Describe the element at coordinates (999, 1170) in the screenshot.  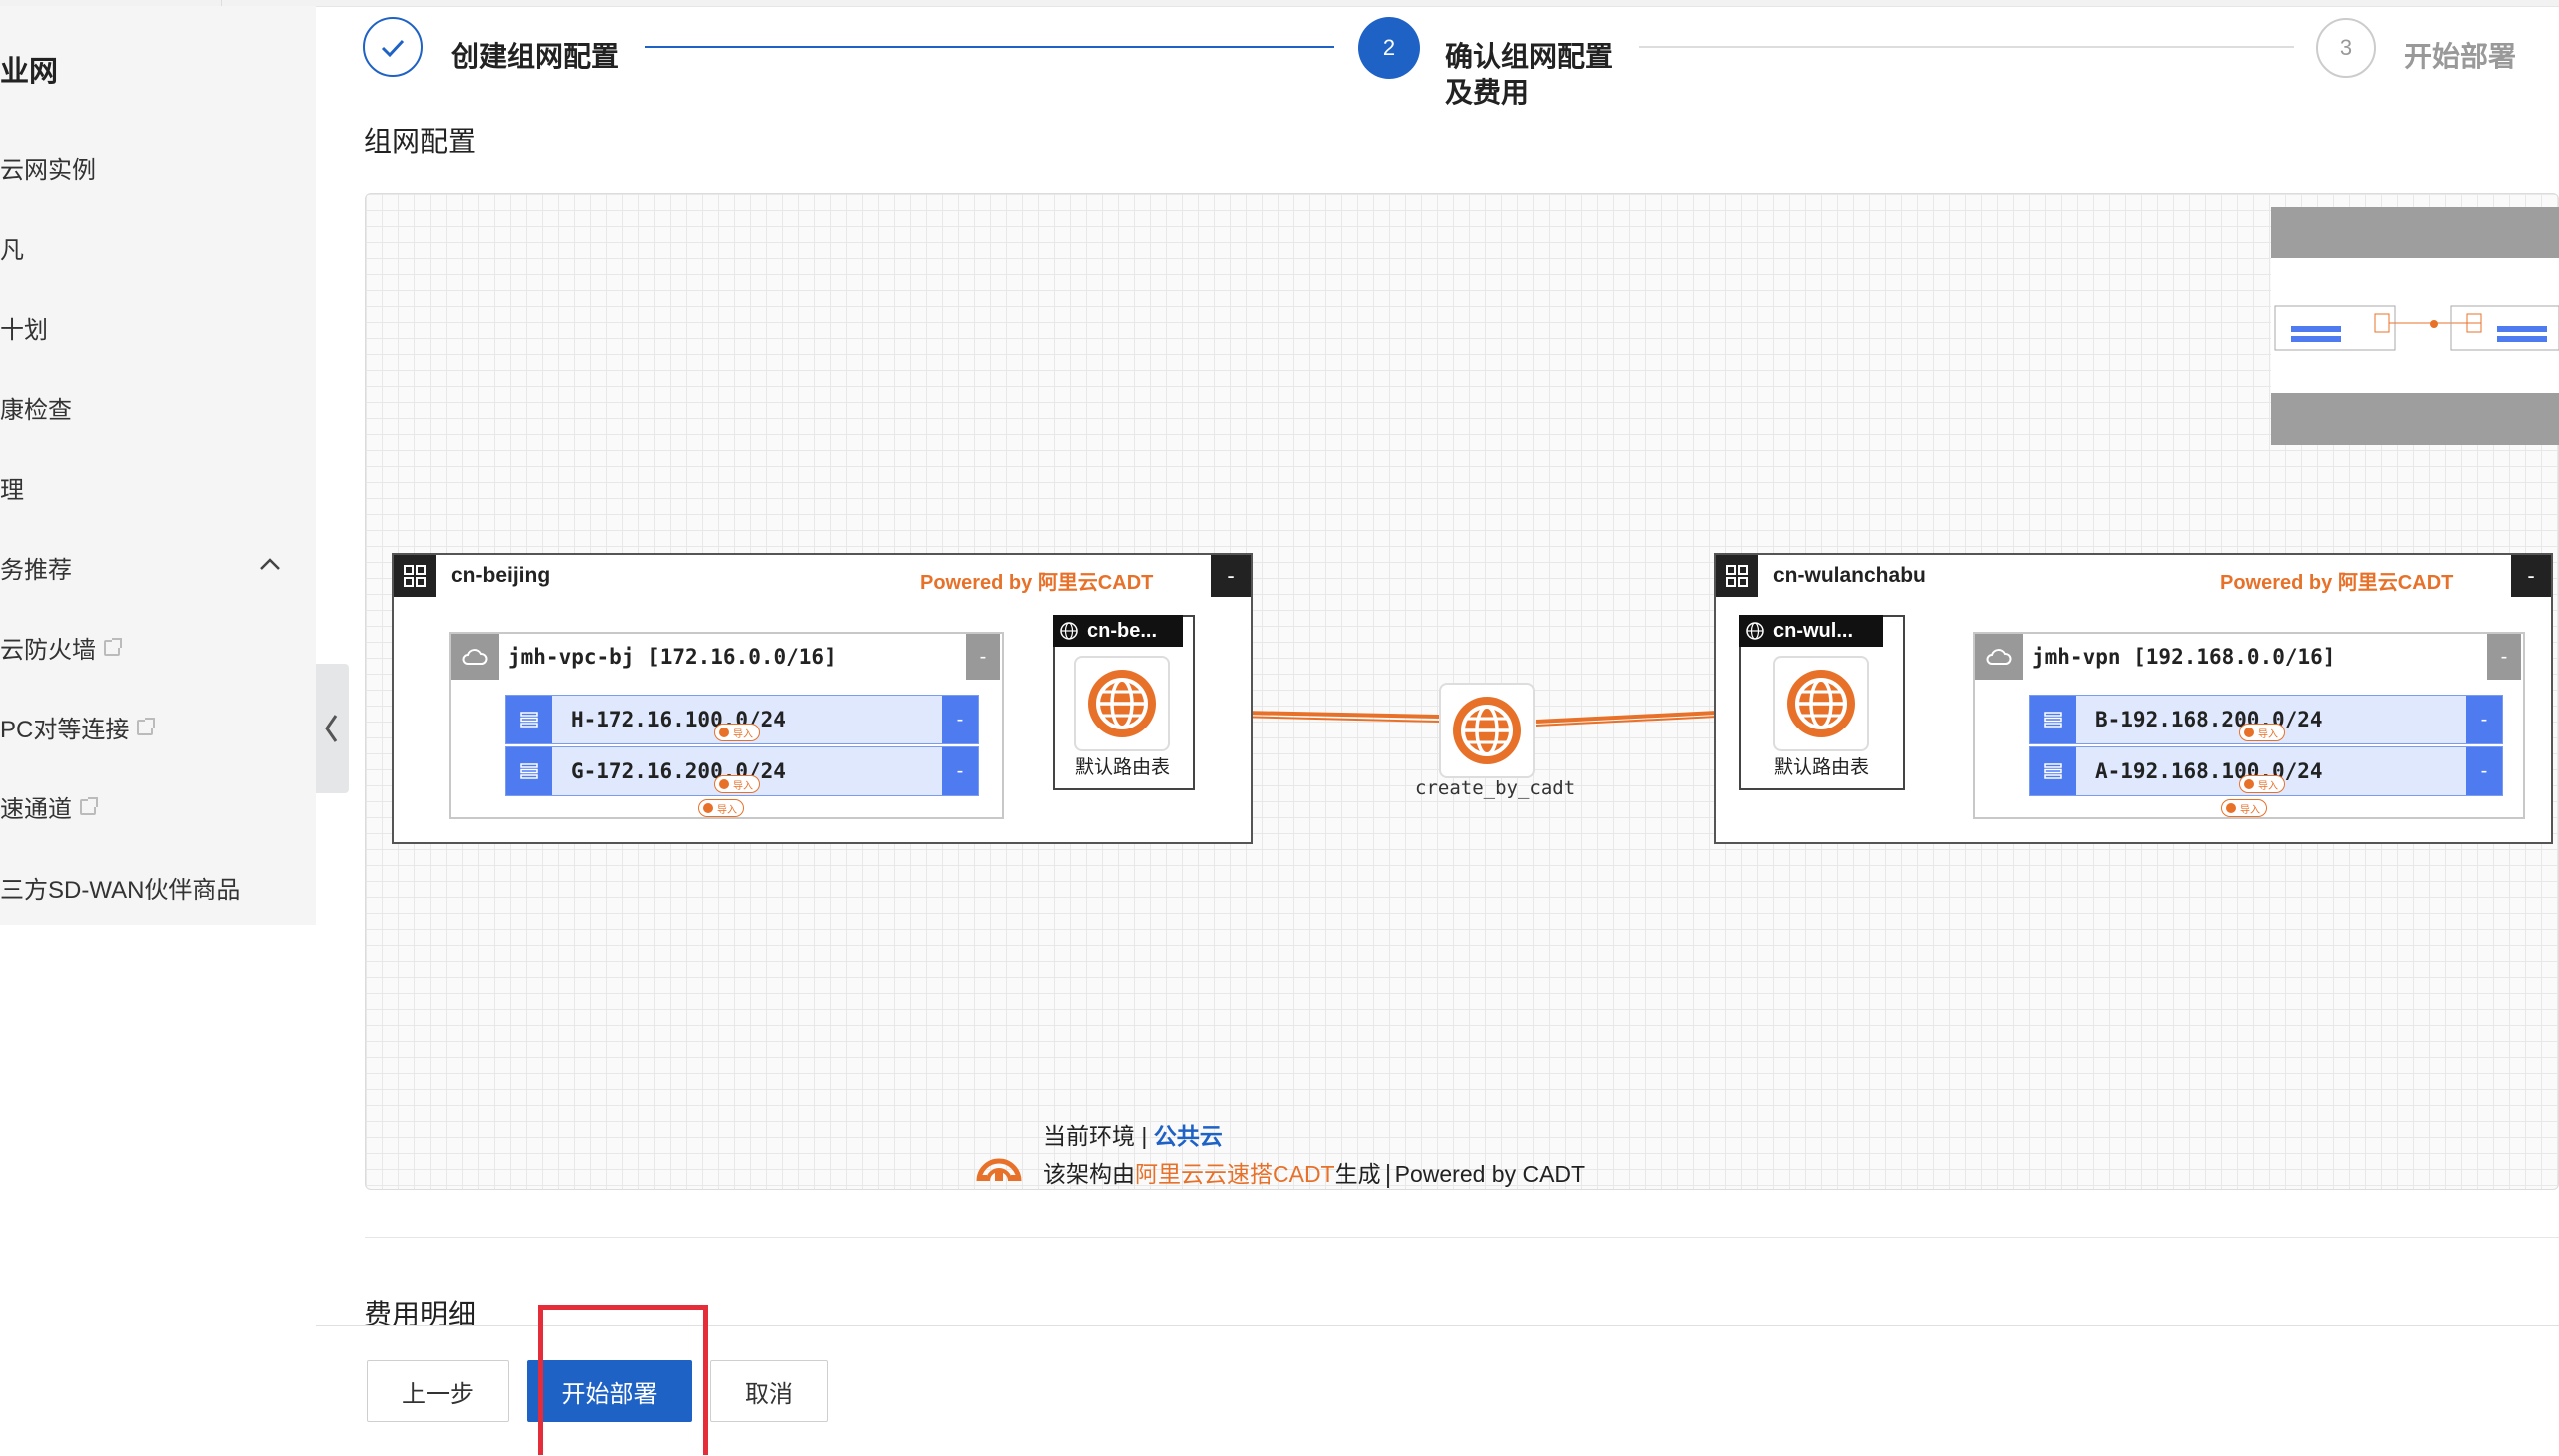
I see `cadt-logo-icon` at that location.